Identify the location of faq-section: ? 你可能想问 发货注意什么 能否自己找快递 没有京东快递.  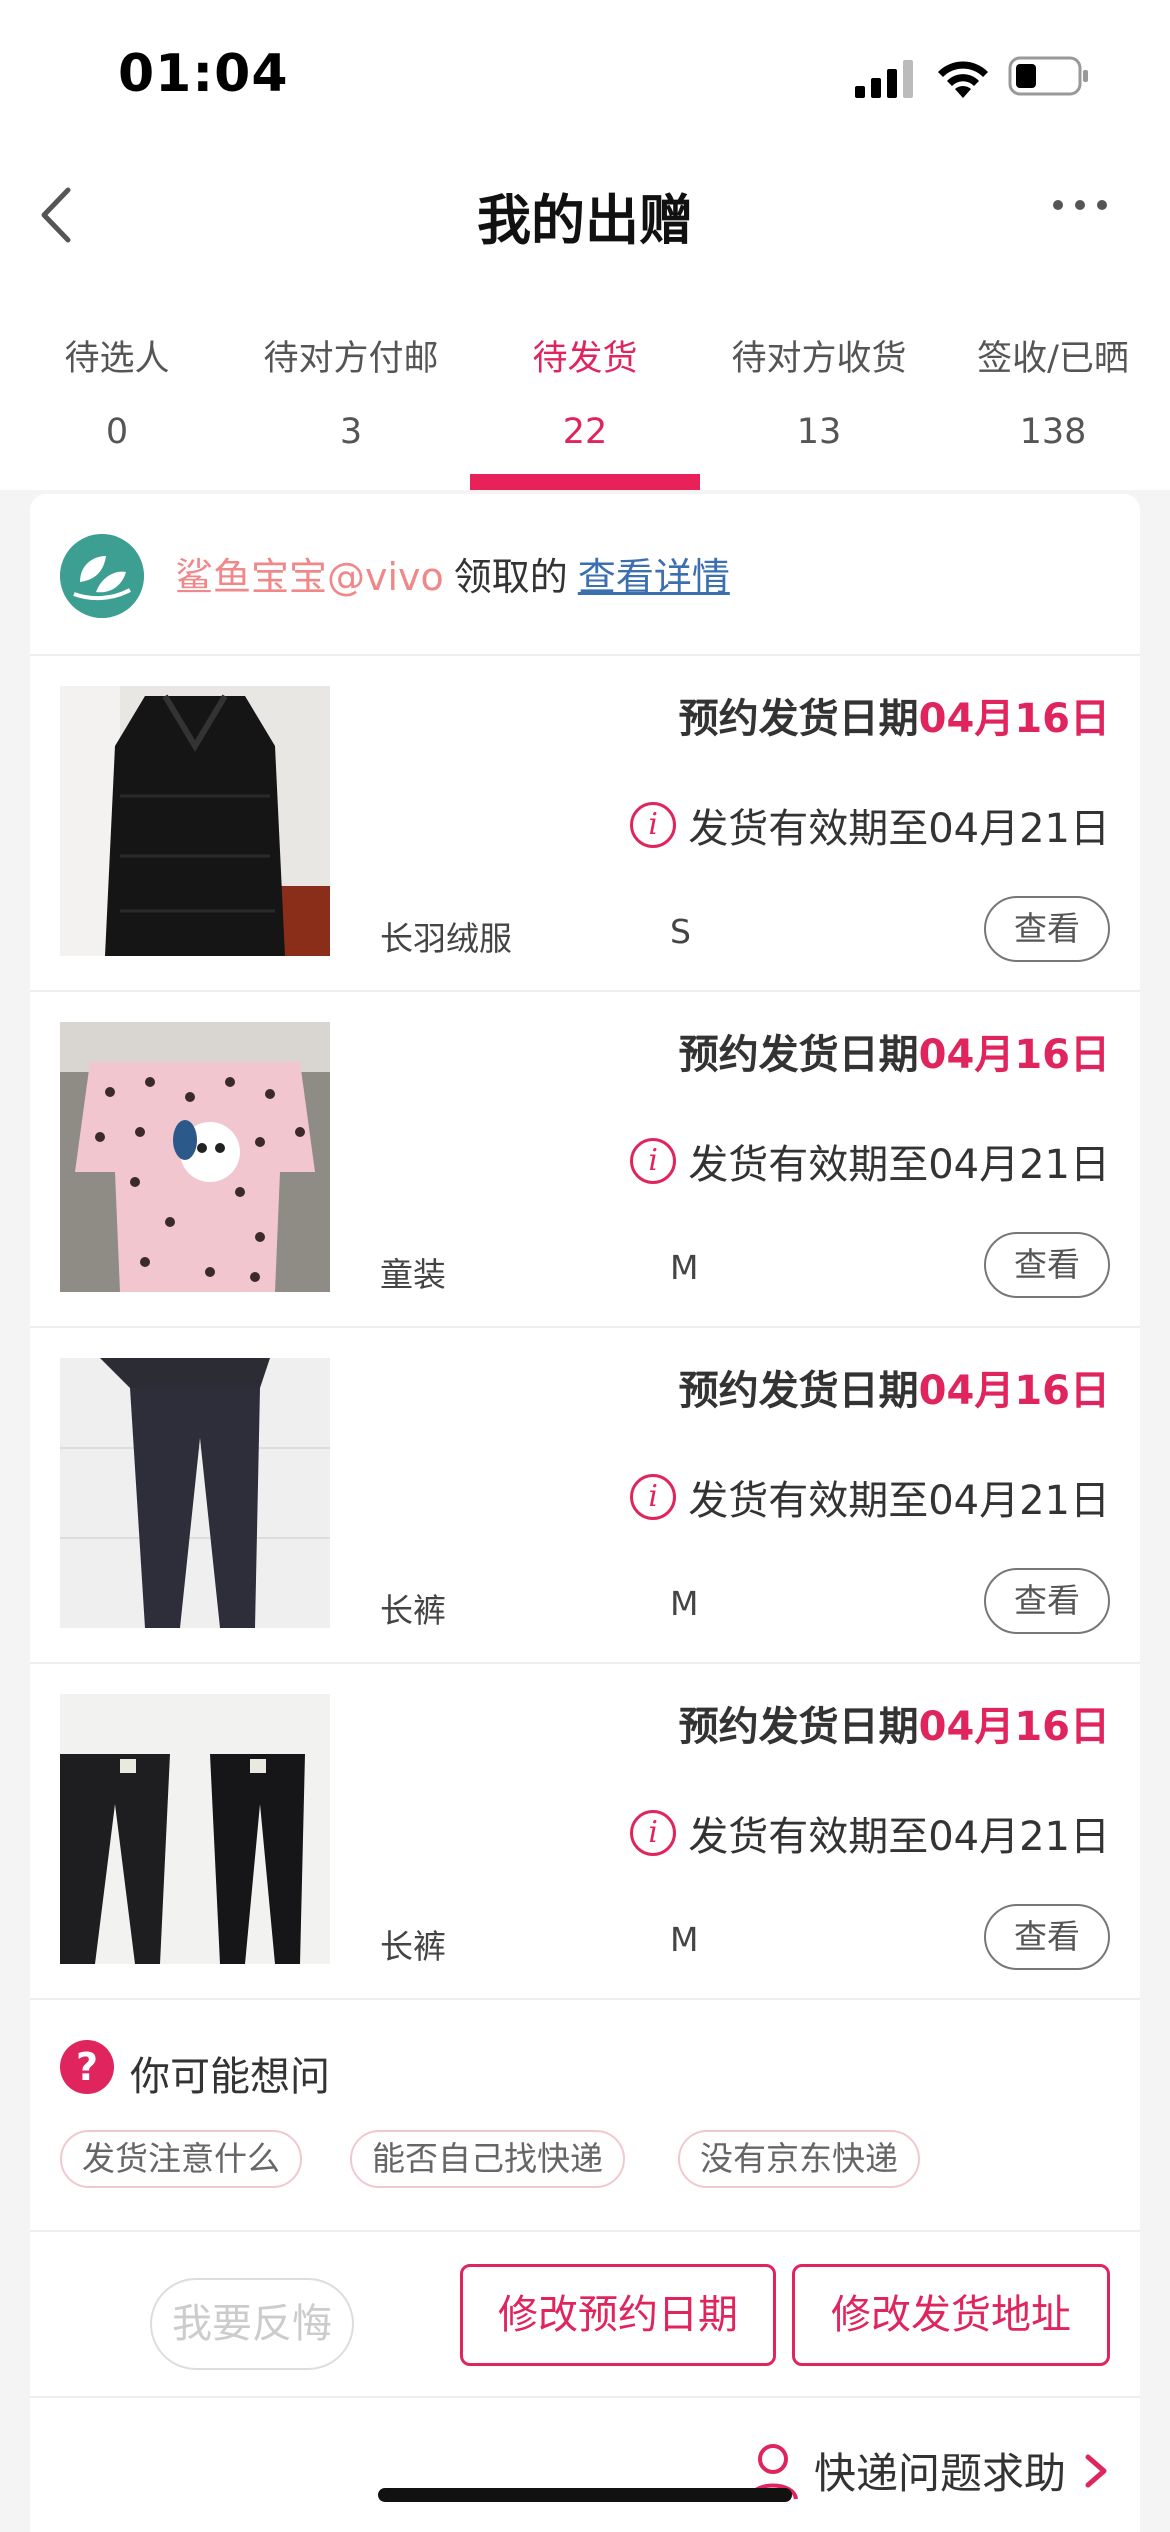
(585, 2116).